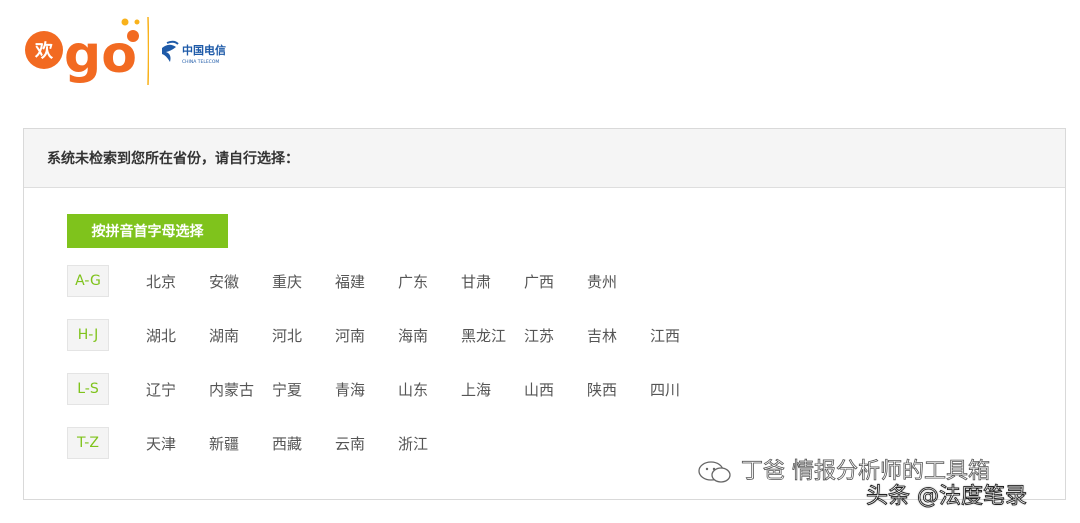 The image size is (1080, 523). Describe the element at coordinates (100, 55) in the screenshot. I see `svg-text: go` at that location.